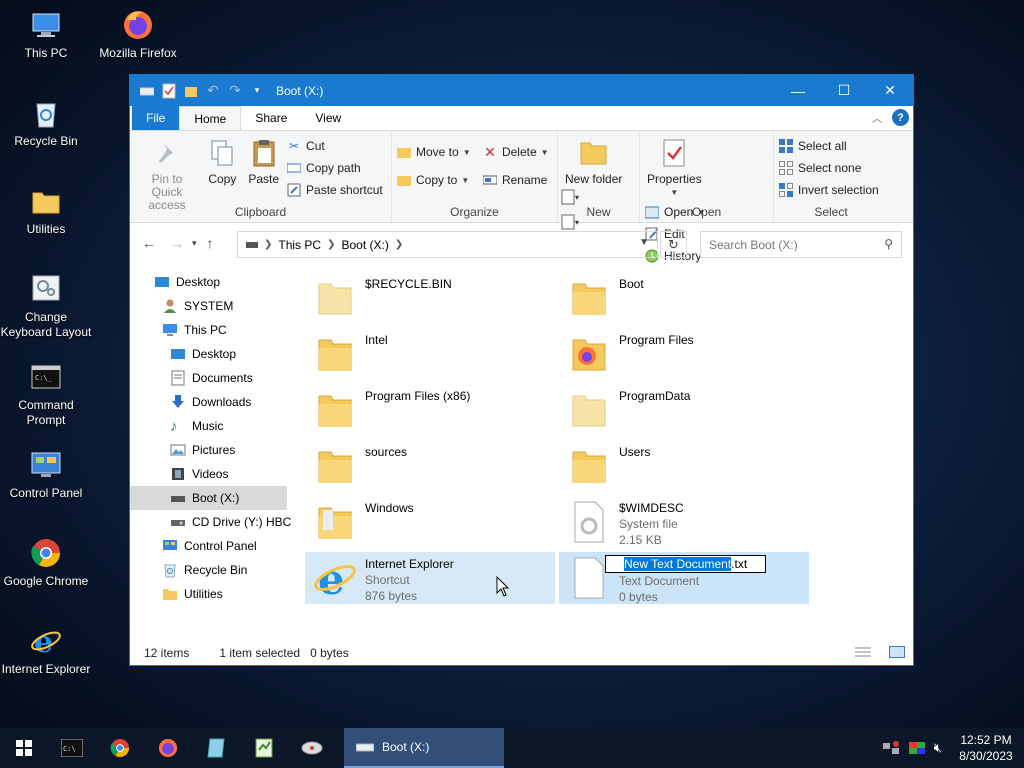 The height and width of the screenshot is (768, 1024). I want to click on desktop-icon-chrome: Google Chrome, so click(46, 562).